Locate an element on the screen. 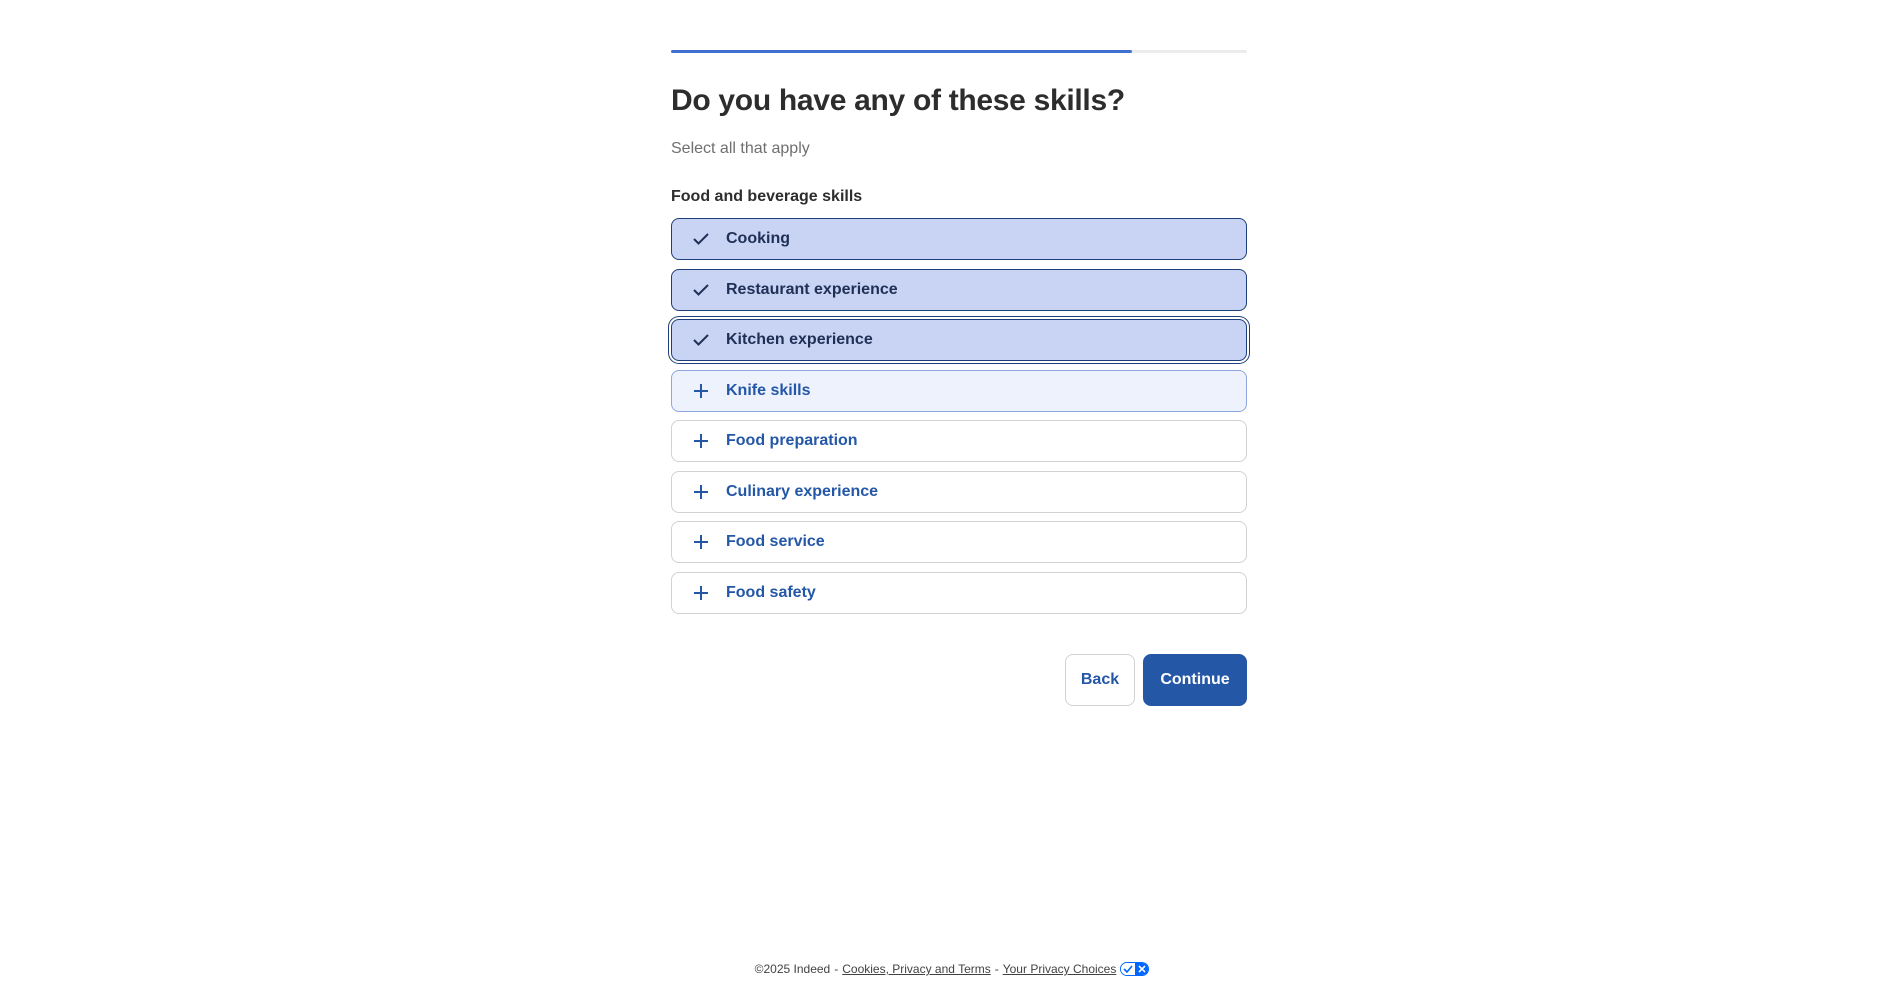  skill-option-label: Food safety is located at coordinates (771, 592).